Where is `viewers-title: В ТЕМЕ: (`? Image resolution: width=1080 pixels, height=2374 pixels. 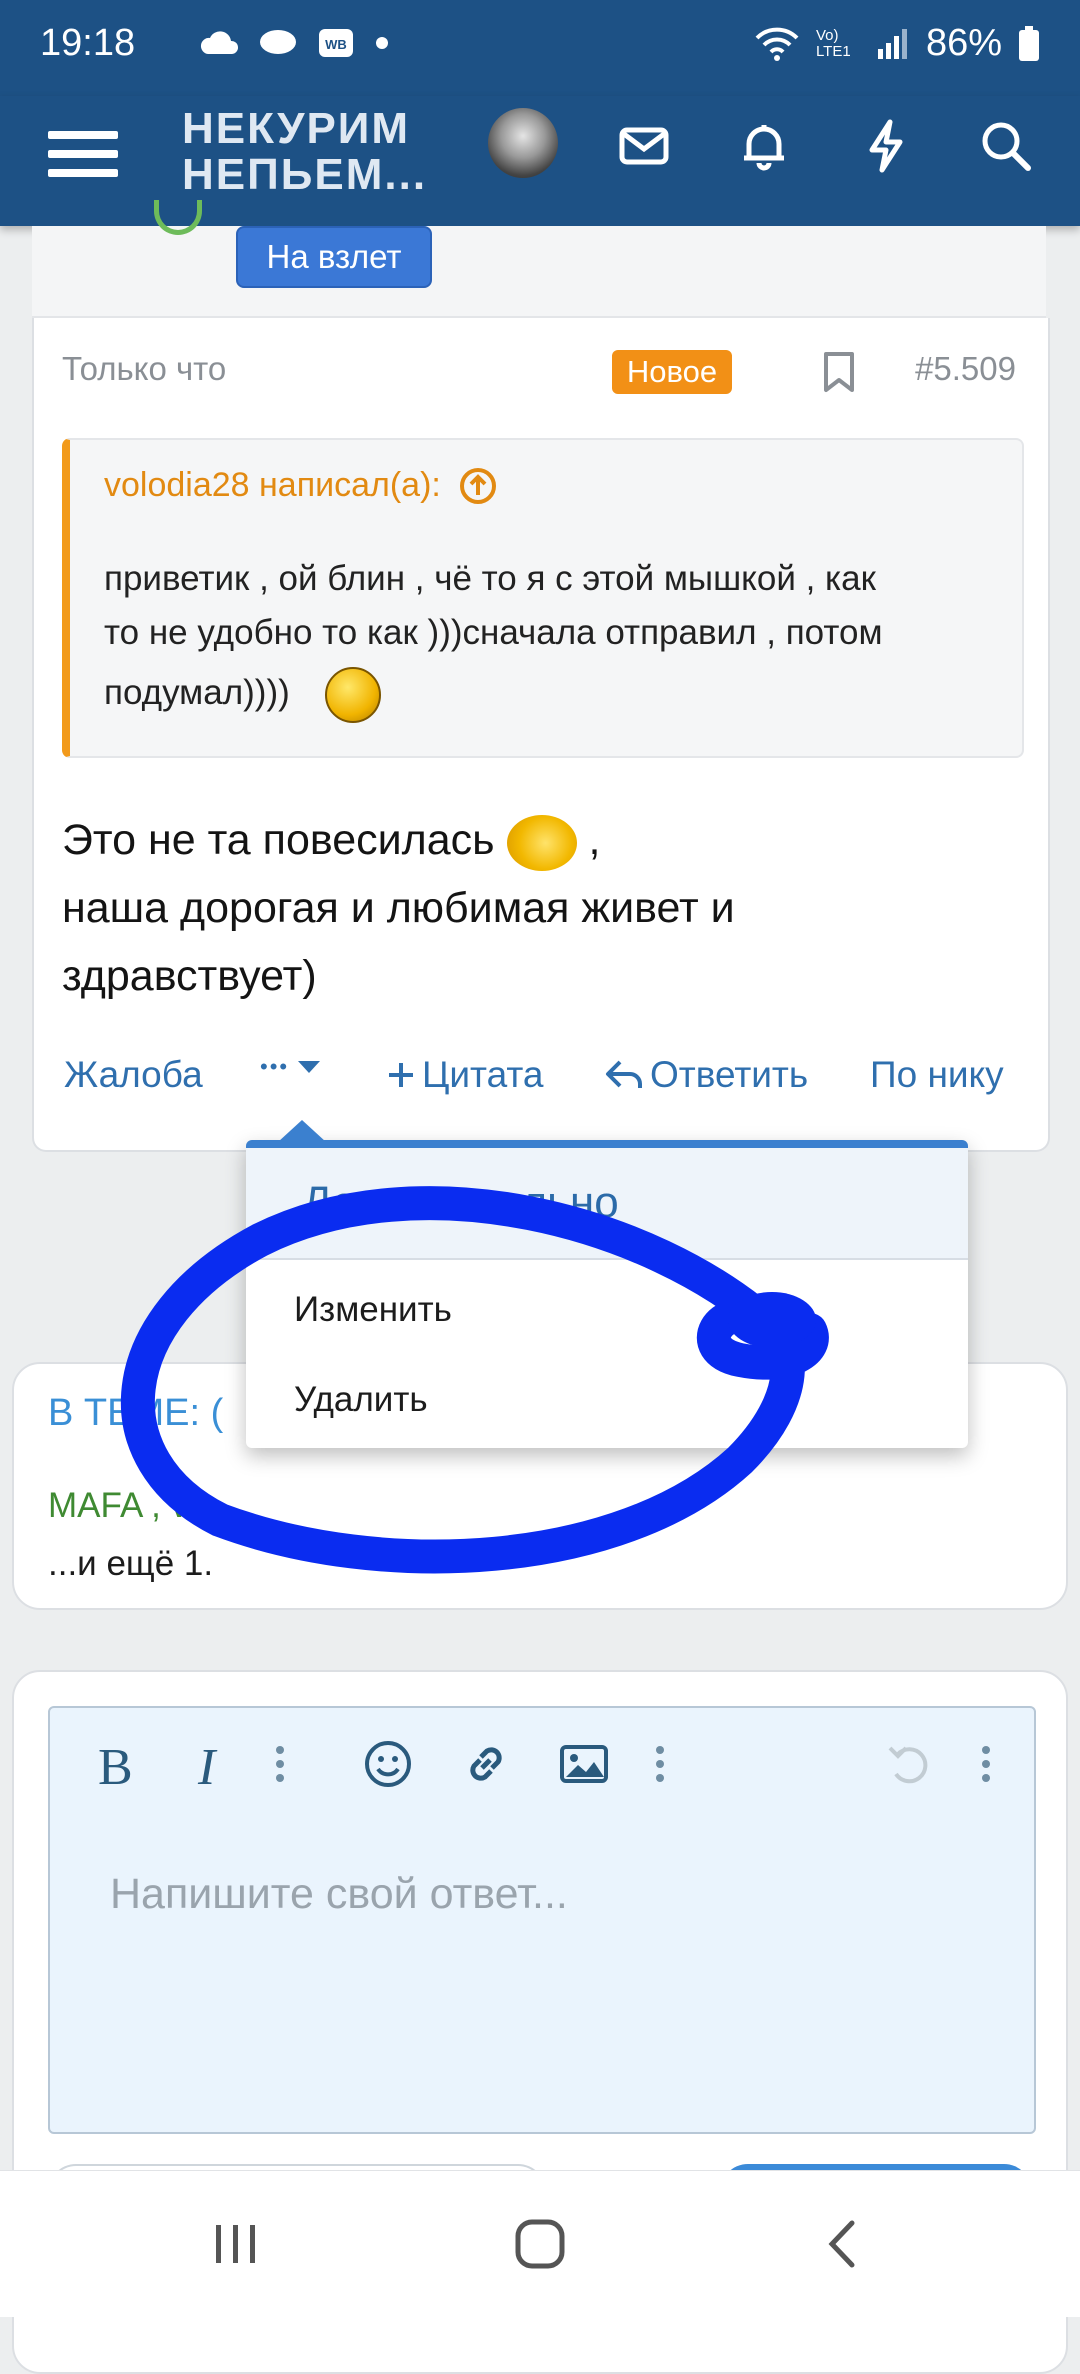
viewers-title: В ТЕМЕ: ( is located at coordinates (136, 1413).